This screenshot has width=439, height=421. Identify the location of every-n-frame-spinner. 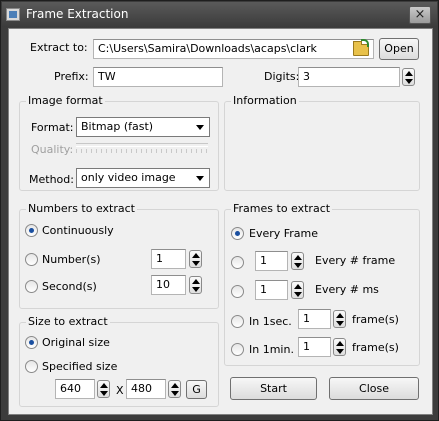
(297, 261).